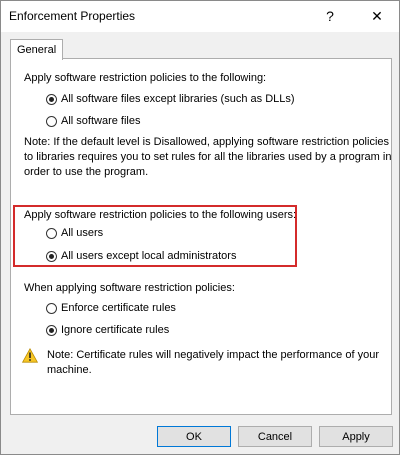 Image resolution: width=400 pixels, height=455 pixels. I want to click on radio-all-software-files: All software files, so click(93, 121).